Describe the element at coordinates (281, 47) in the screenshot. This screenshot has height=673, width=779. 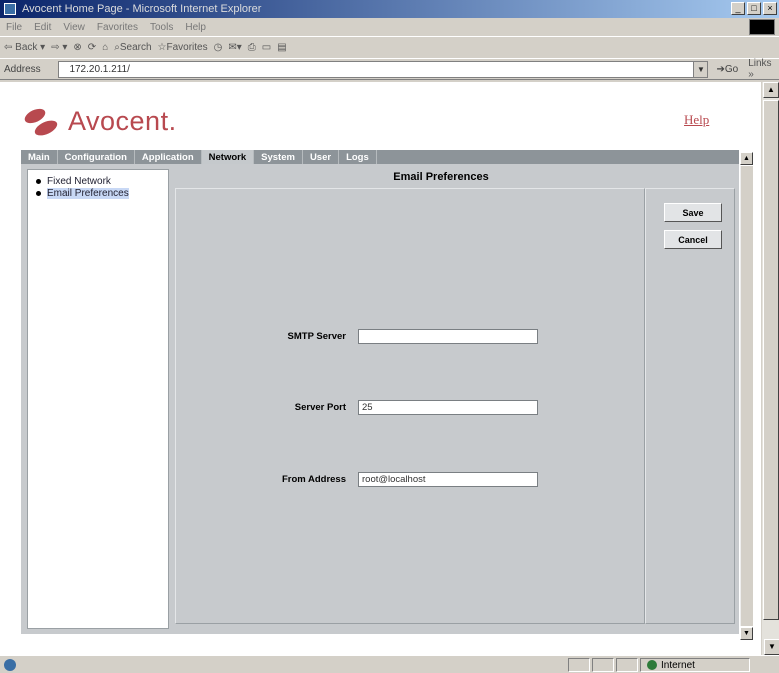
I see `discuss-icon: ▤` at that location.